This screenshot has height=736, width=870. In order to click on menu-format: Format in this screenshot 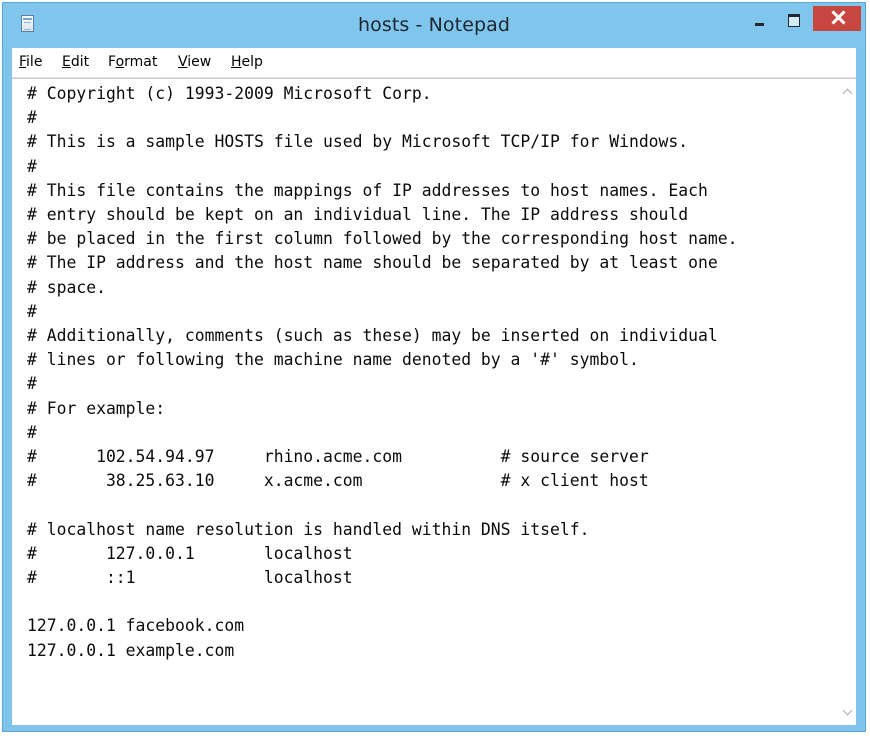, I will do `click(132, 62)`.